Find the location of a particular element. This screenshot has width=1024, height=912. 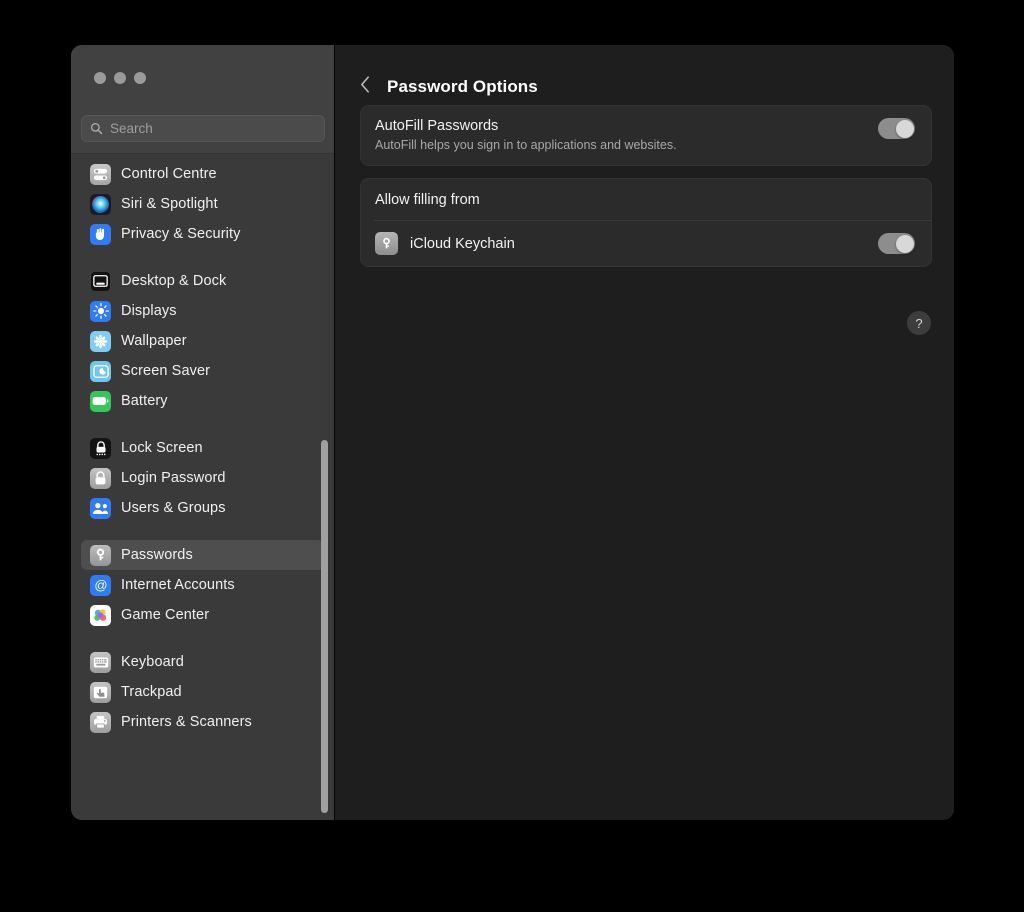

displays-icon is located at coordinates (100, 311).